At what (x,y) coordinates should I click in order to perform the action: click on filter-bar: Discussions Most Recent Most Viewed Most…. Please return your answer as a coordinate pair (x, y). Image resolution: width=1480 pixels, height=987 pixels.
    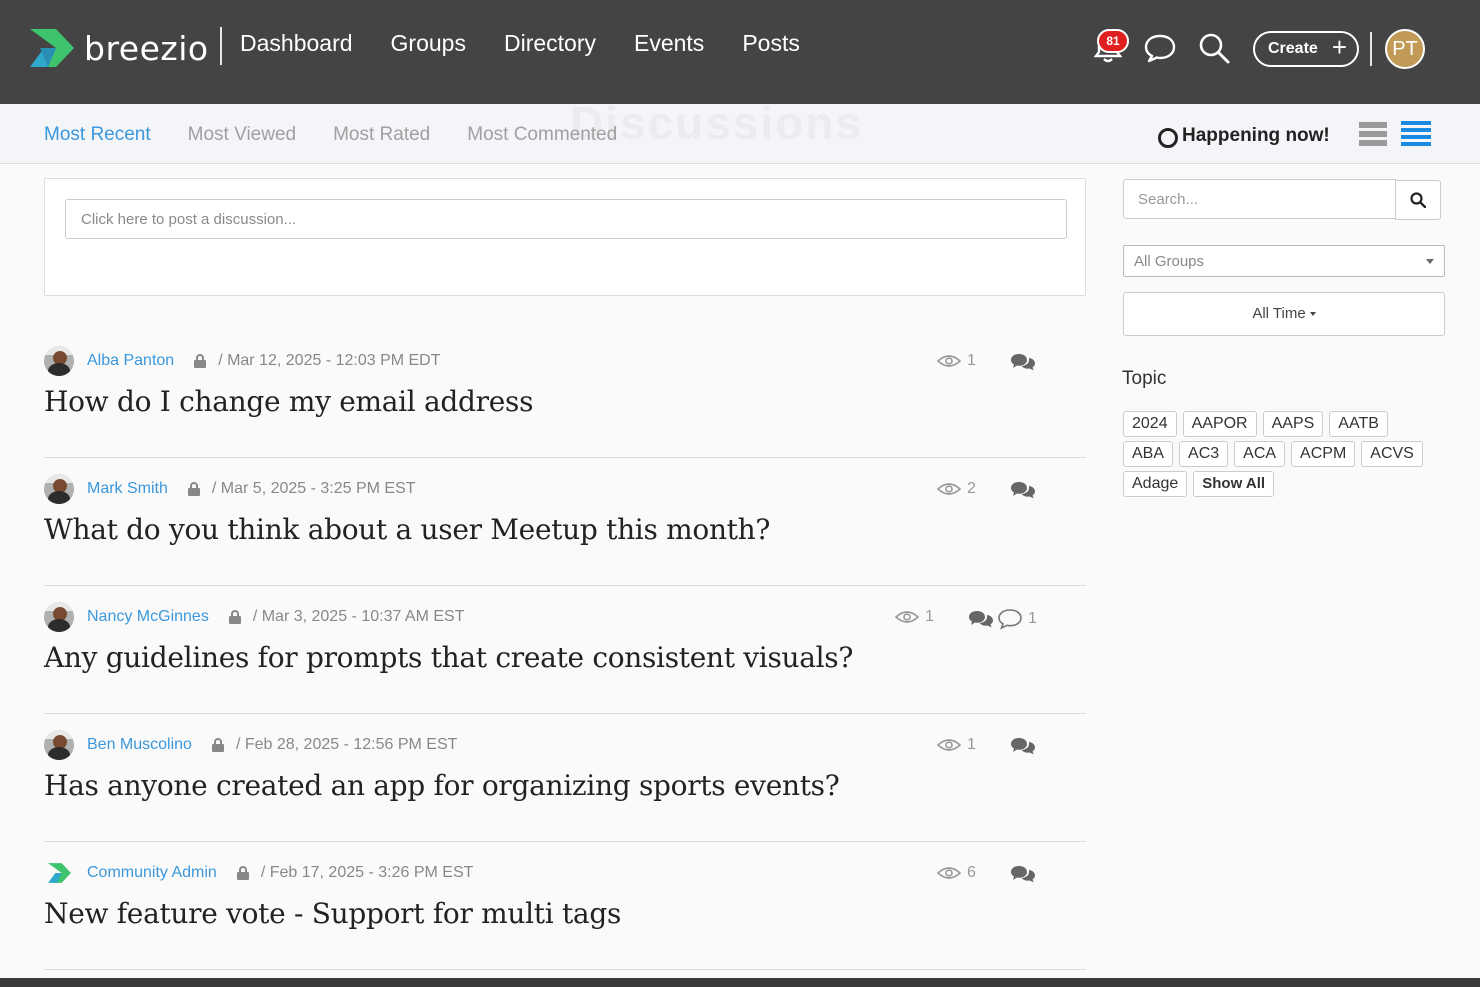
    Looking at the image, I should click on (740, 130).